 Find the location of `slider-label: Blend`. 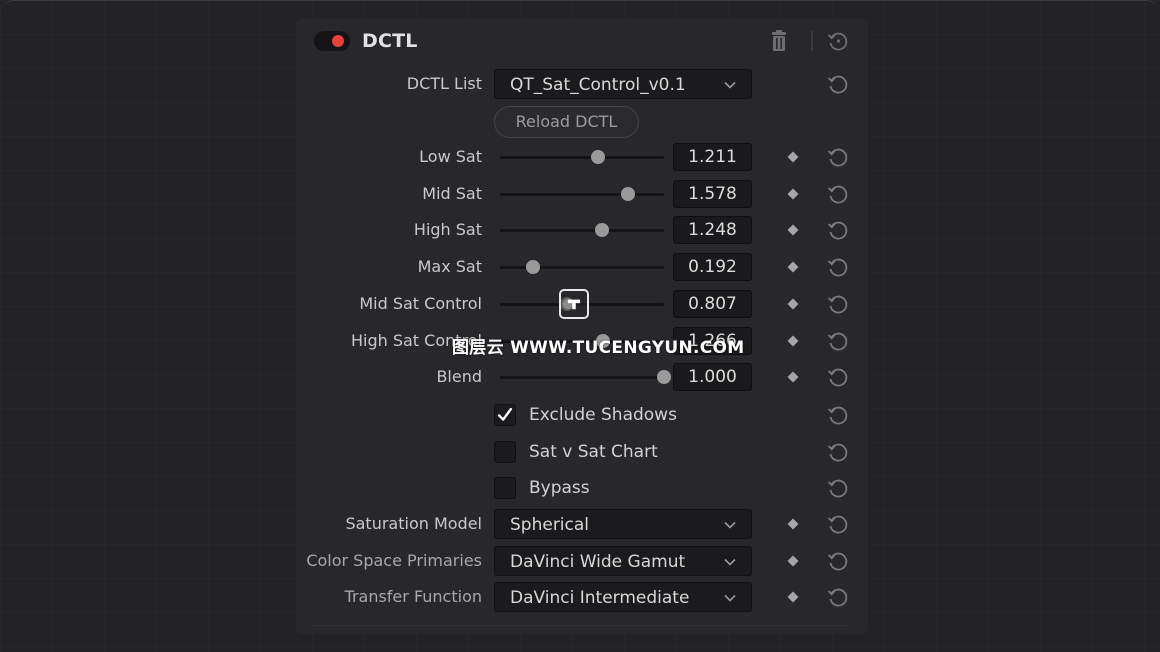

slider-label: Blend is located at coordinates (459, 377).